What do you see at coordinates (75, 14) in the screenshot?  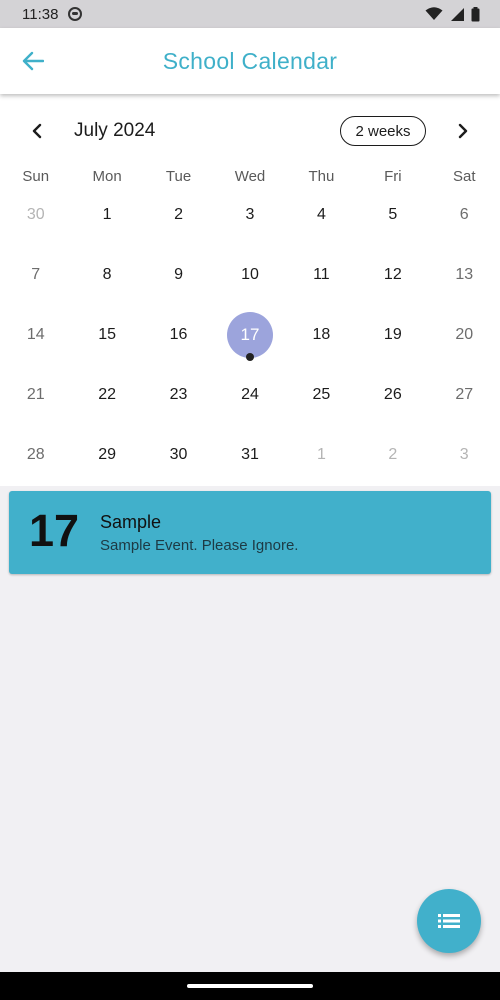 I see `notification-icon` at bounding box center [75, 14].